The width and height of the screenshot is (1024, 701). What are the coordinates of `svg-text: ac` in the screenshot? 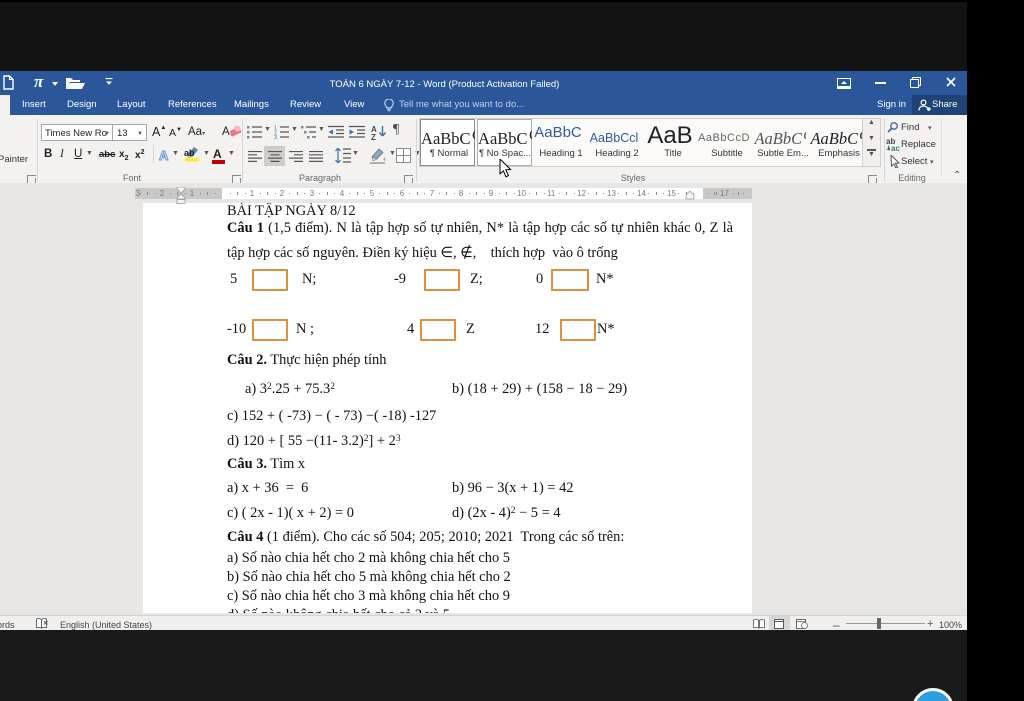 It's located at (895, 147).